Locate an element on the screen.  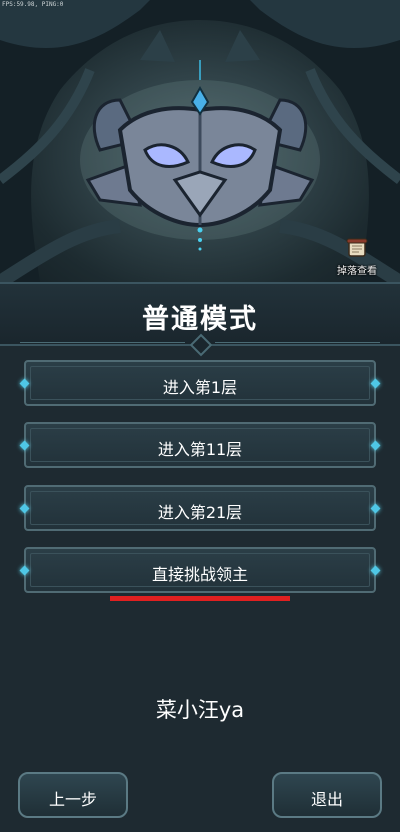
player-name: 菜小汪ya is located at coordinates (200, 710).